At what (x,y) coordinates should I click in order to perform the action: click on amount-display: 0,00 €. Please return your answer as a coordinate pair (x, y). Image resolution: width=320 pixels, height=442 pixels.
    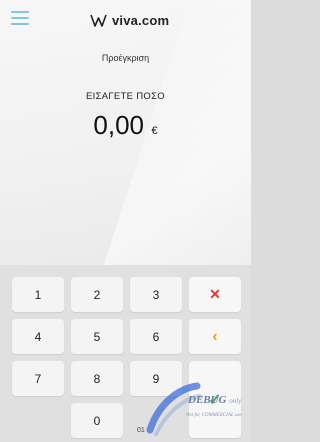
    Looking at the image, I should click on (125, 125).